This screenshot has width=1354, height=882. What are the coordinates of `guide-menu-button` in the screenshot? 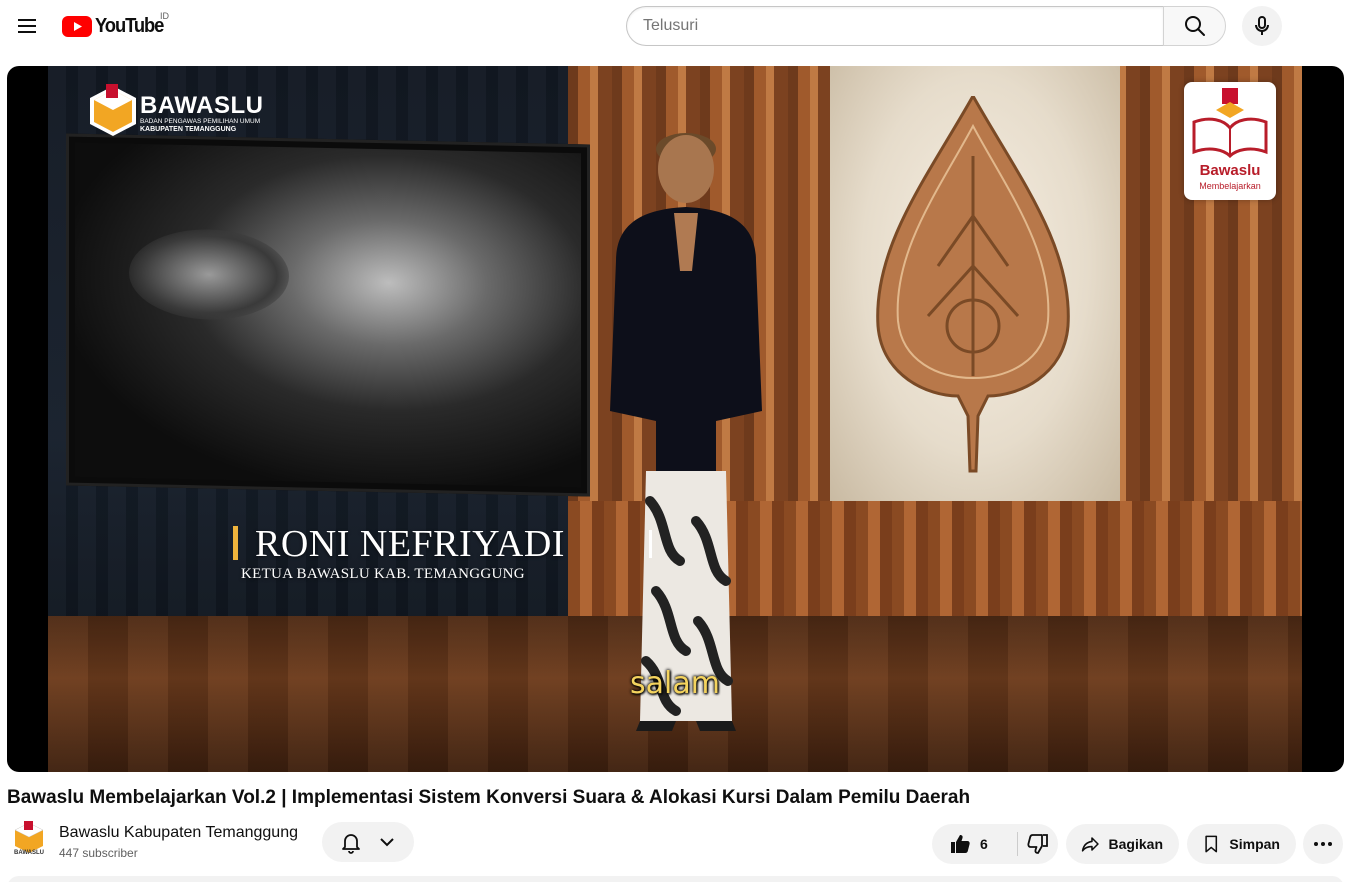 It's located at (27, 26).